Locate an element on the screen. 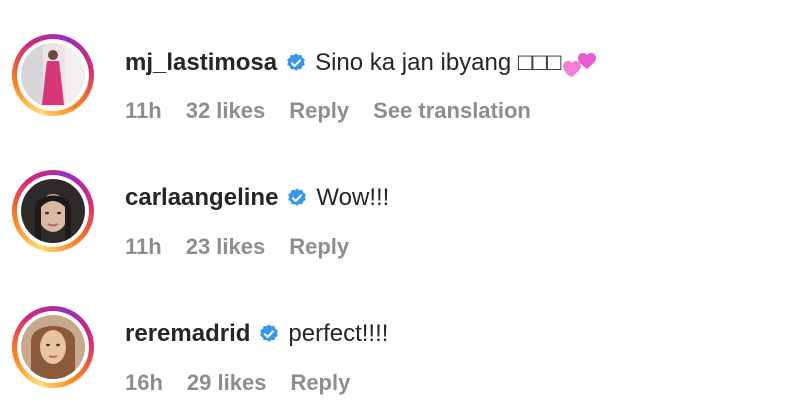 This screenshot has width=800, height=411. timestamp: 11h is located at coordinates (143, 247).